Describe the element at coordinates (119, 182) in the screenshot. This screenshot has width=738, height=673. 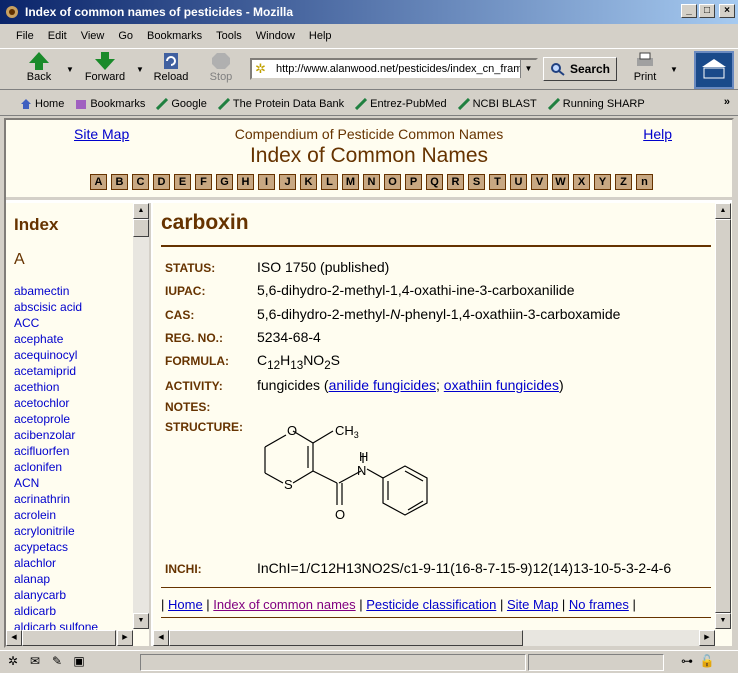
I see `letter-button-b: B` at that location.